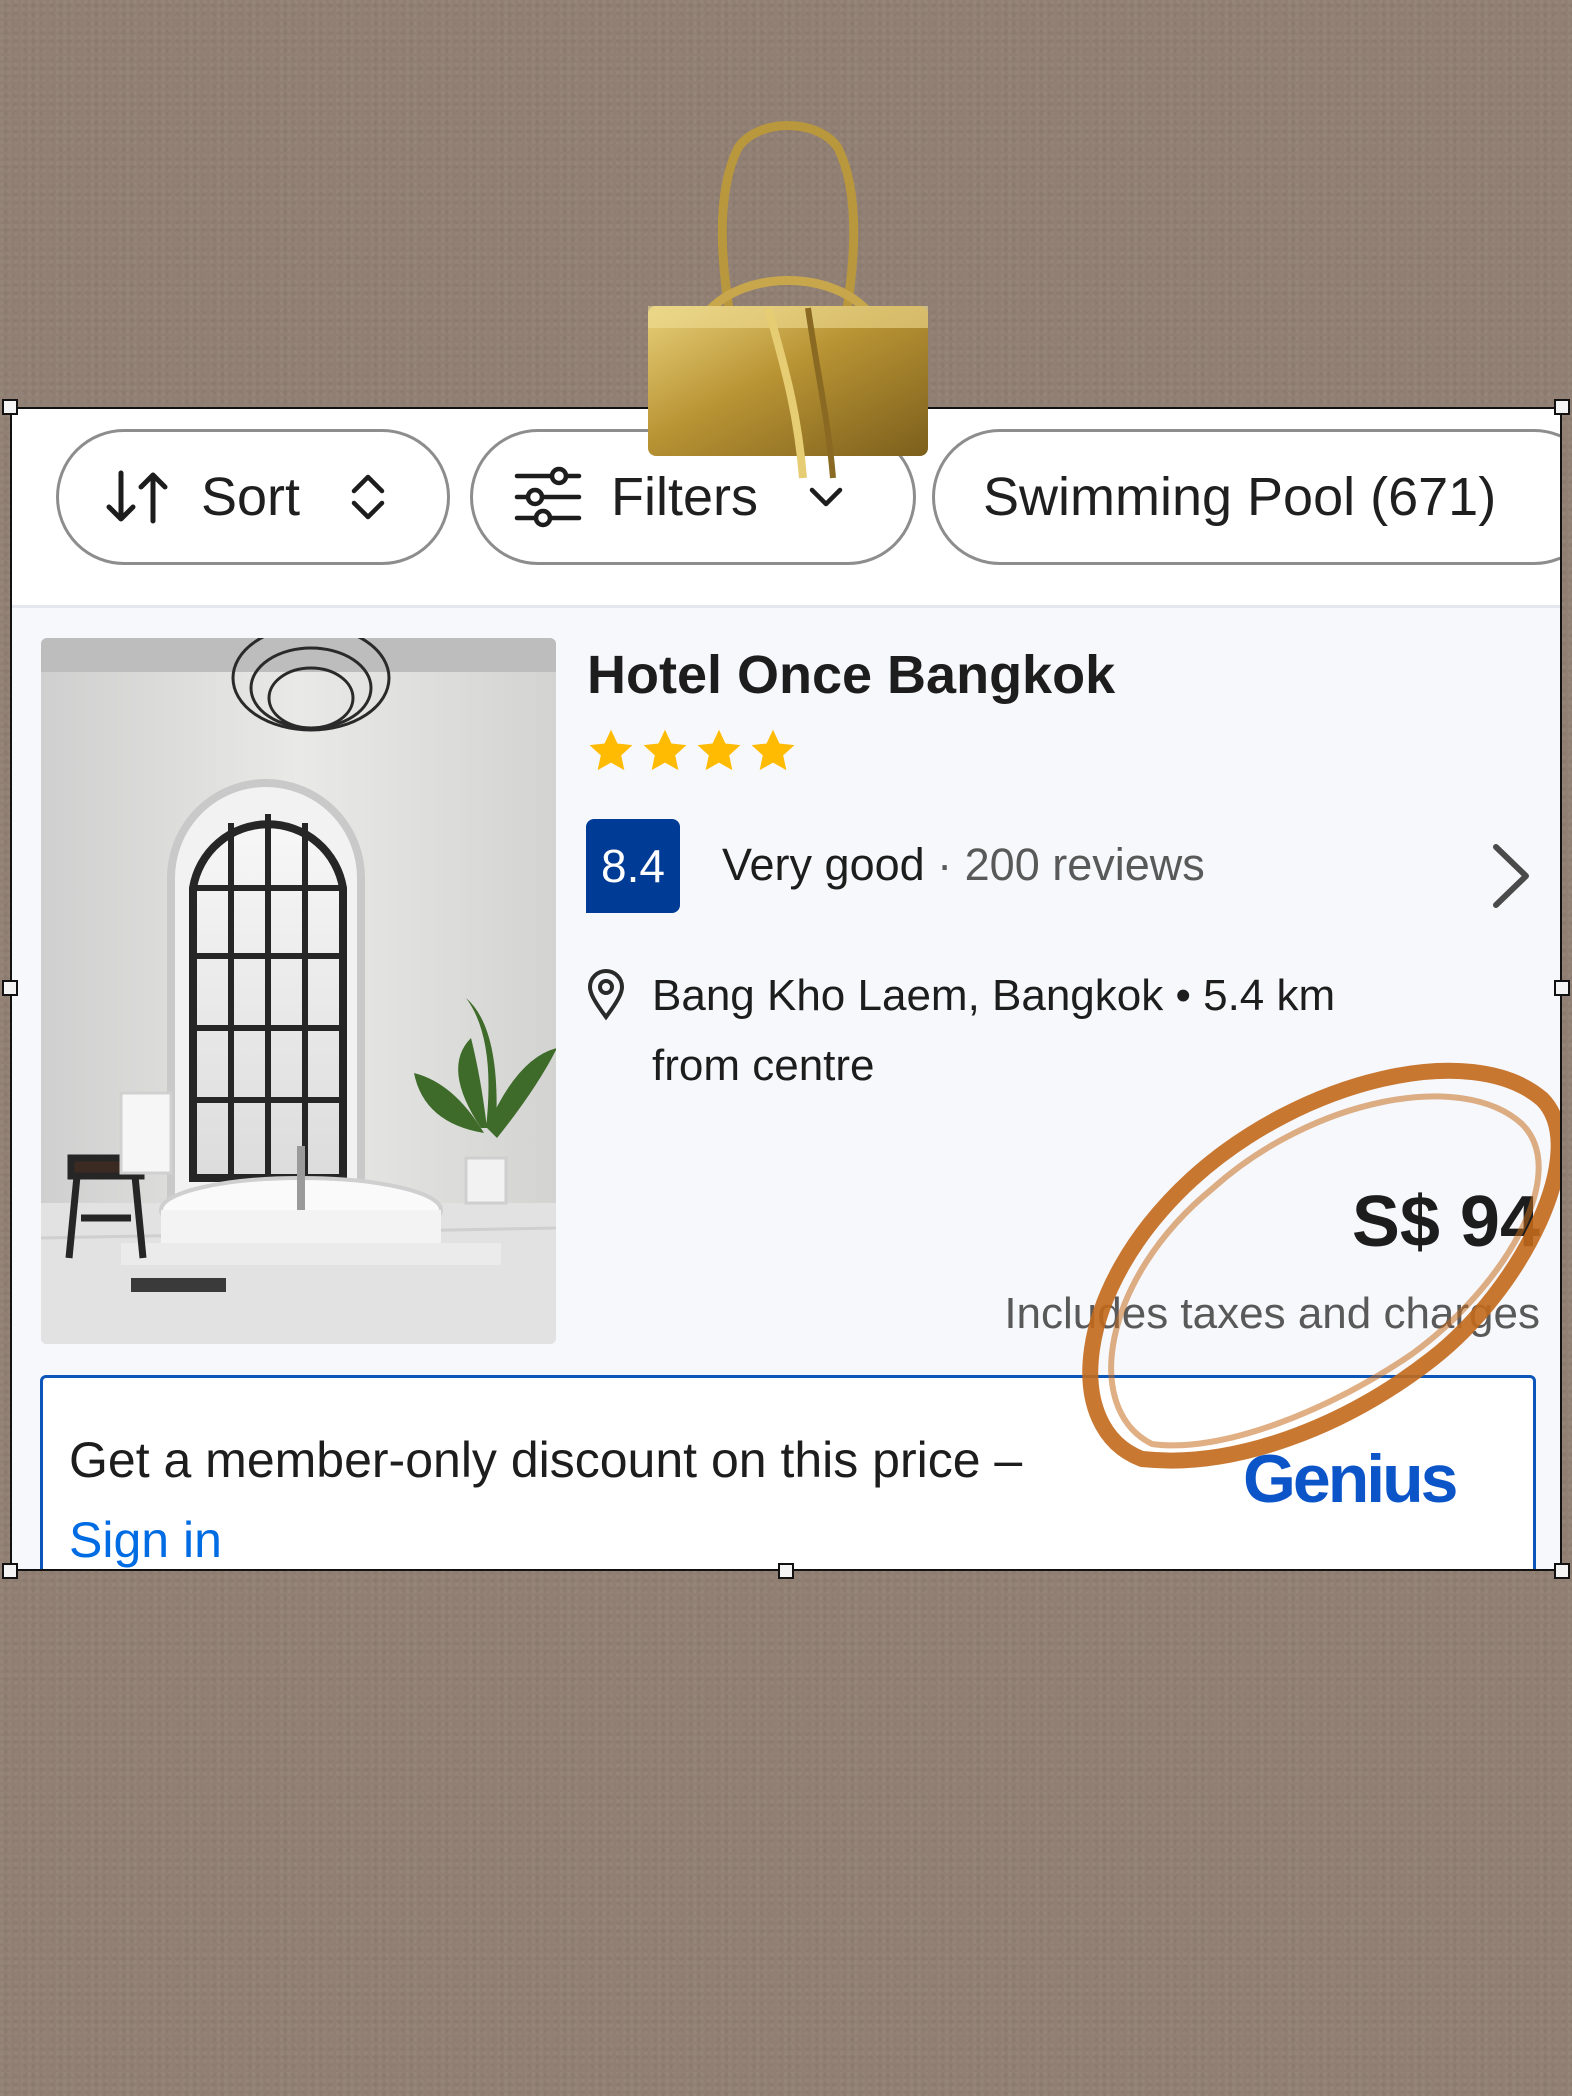 The image size is (1572, 2096). I want to click on highlight-circle, so click(1321, 1265).